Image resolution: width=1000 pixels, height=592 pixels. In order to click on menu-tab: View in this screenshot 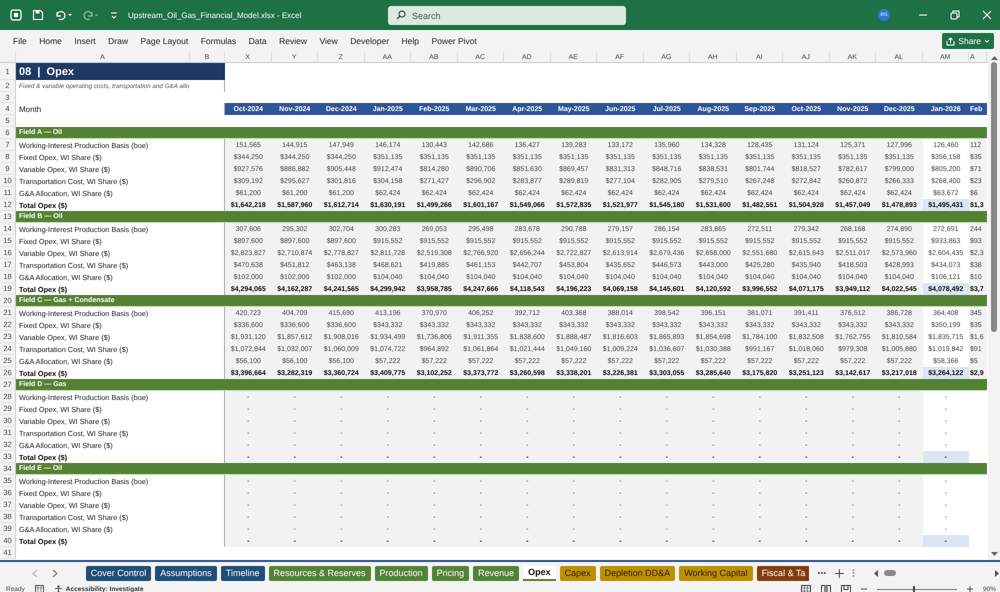, I will do `click(329, 41)`.